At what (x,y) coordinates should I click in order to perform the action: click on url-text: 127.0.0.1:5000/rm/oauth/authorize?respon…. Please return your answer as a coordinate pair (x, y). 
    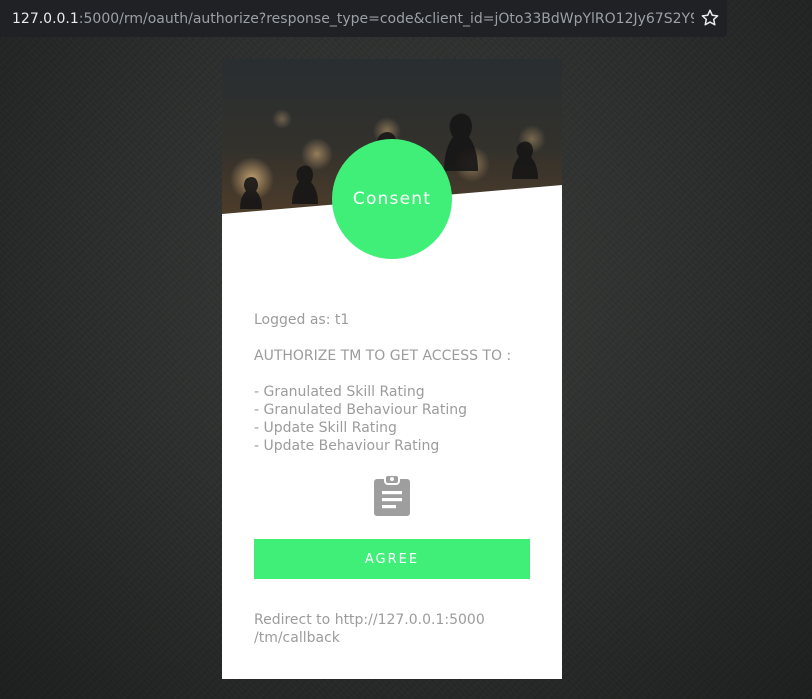
    Looking at the image, I should click on (353, 19).